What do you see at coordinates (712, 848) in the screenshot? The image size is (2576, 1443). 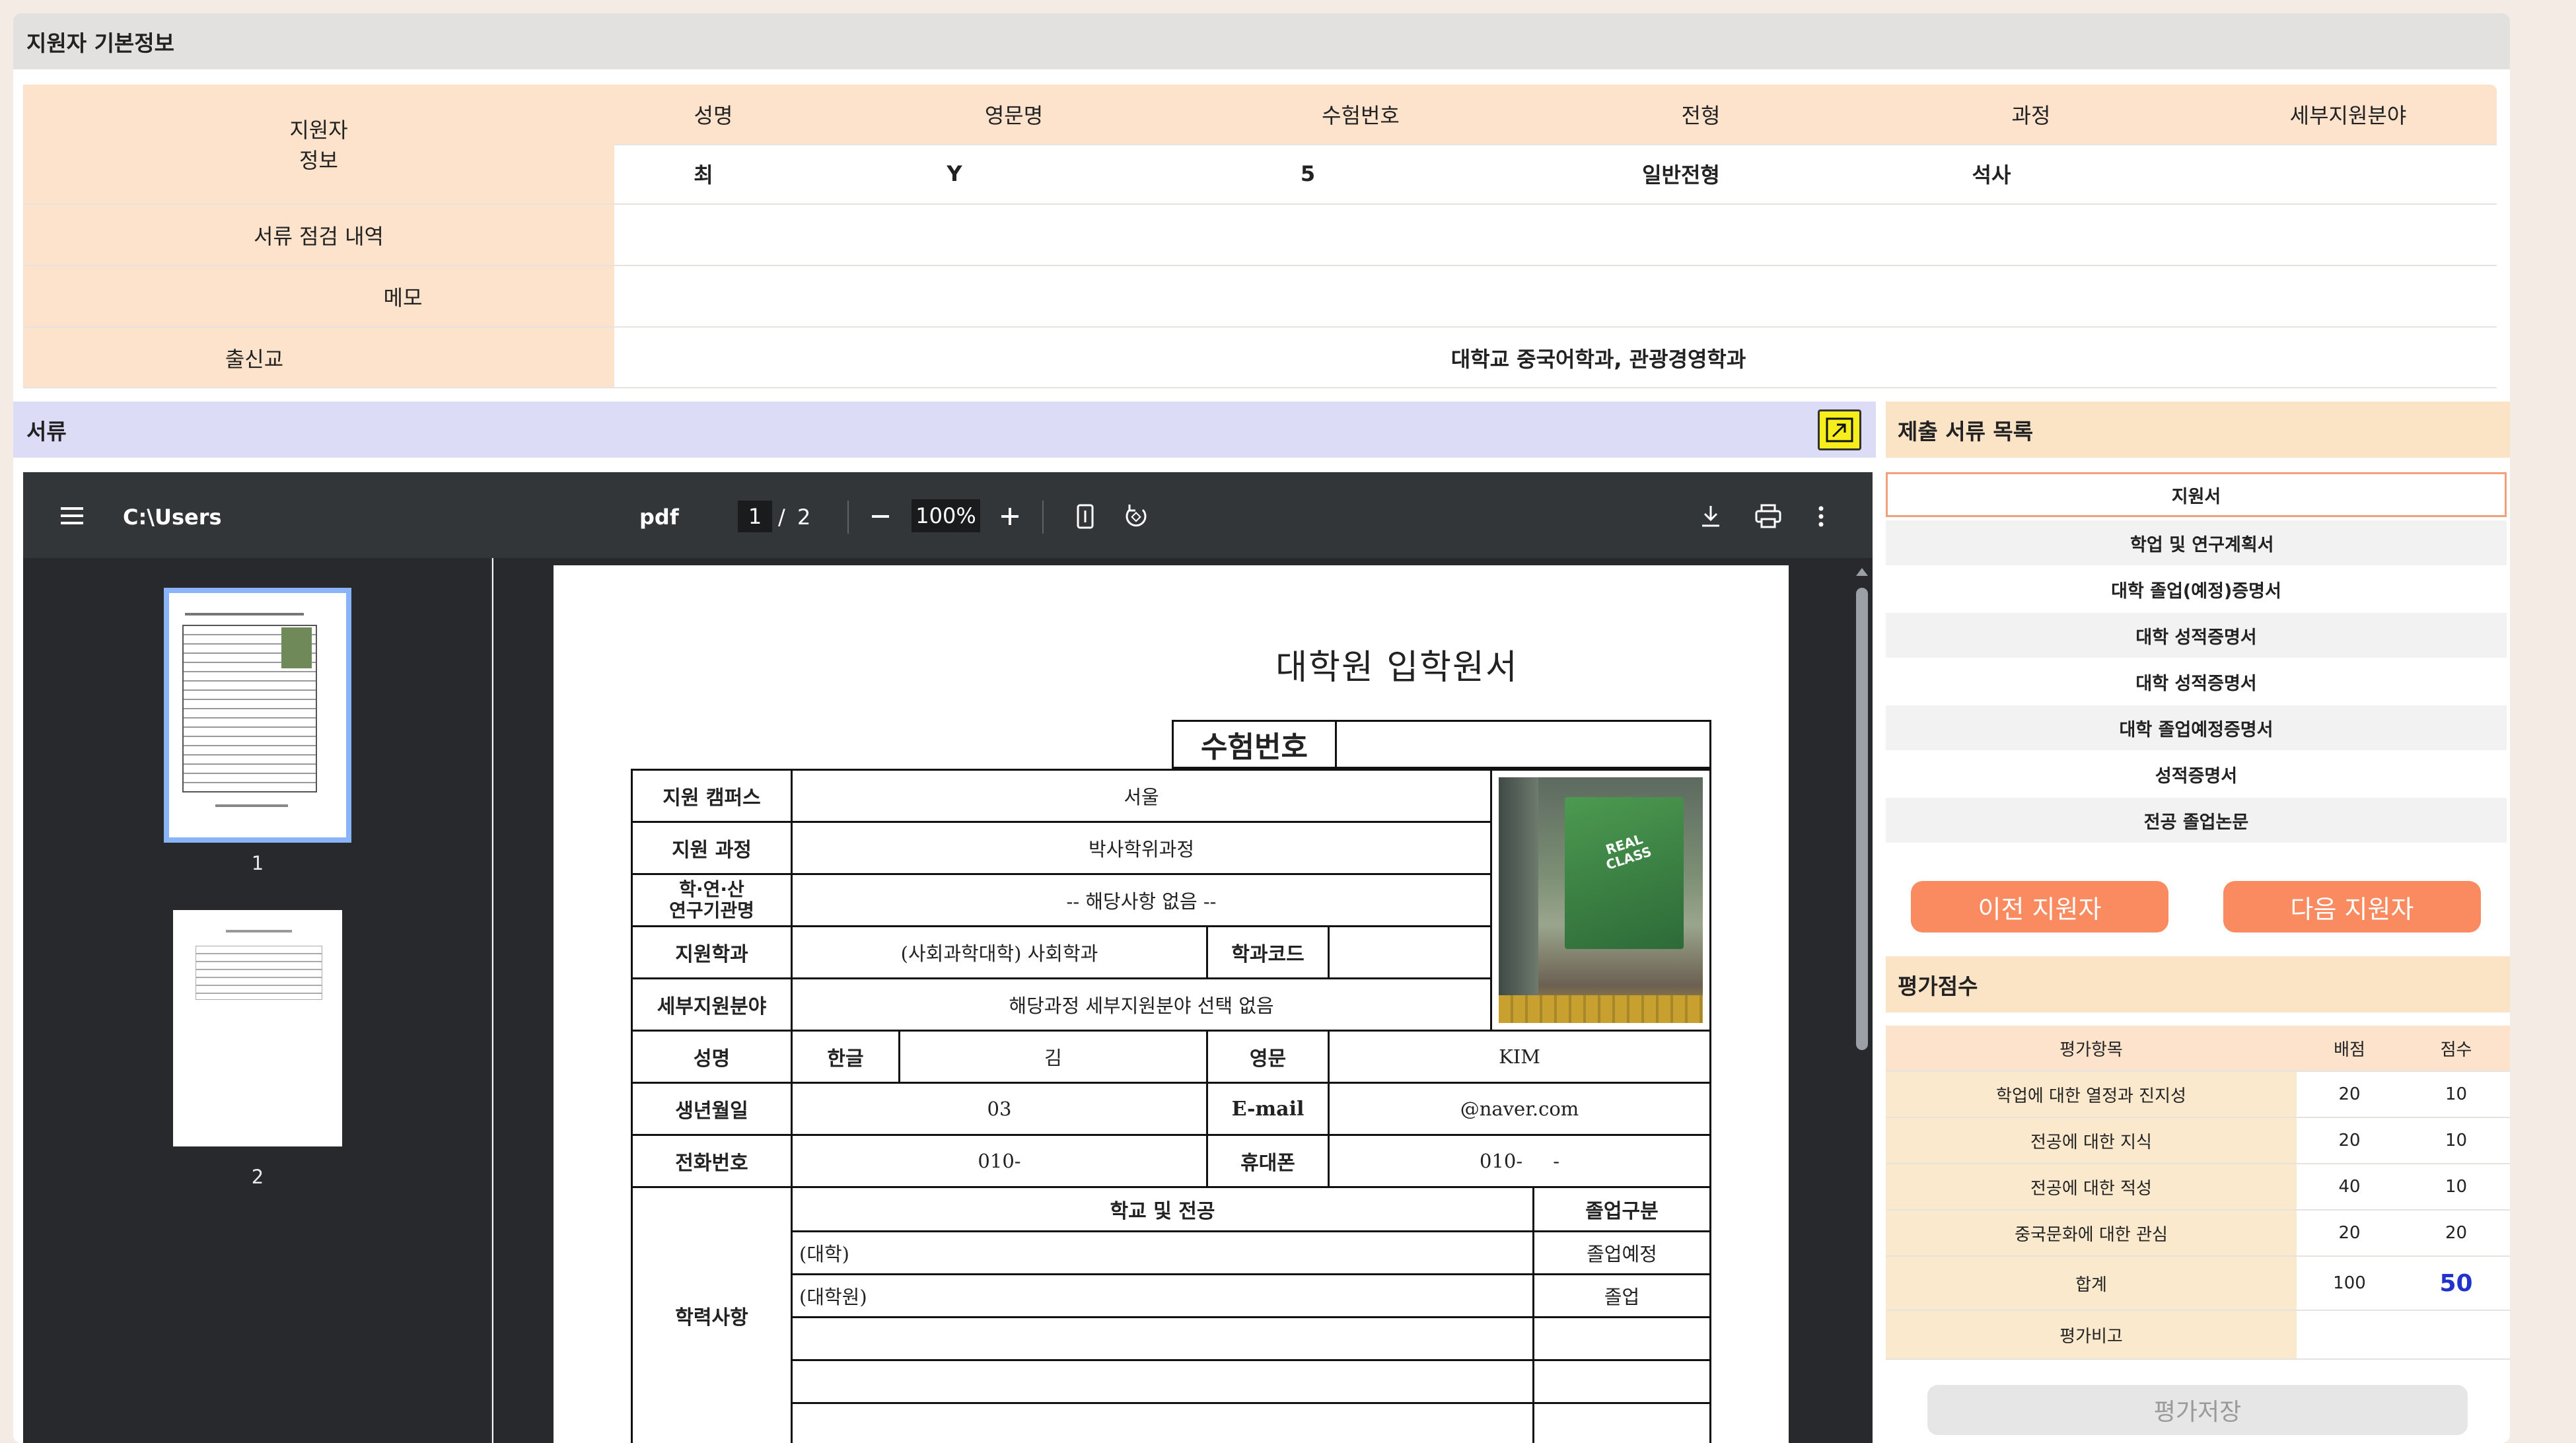 I see `course-label: 지원 과정` at bounding box center [712, 848].